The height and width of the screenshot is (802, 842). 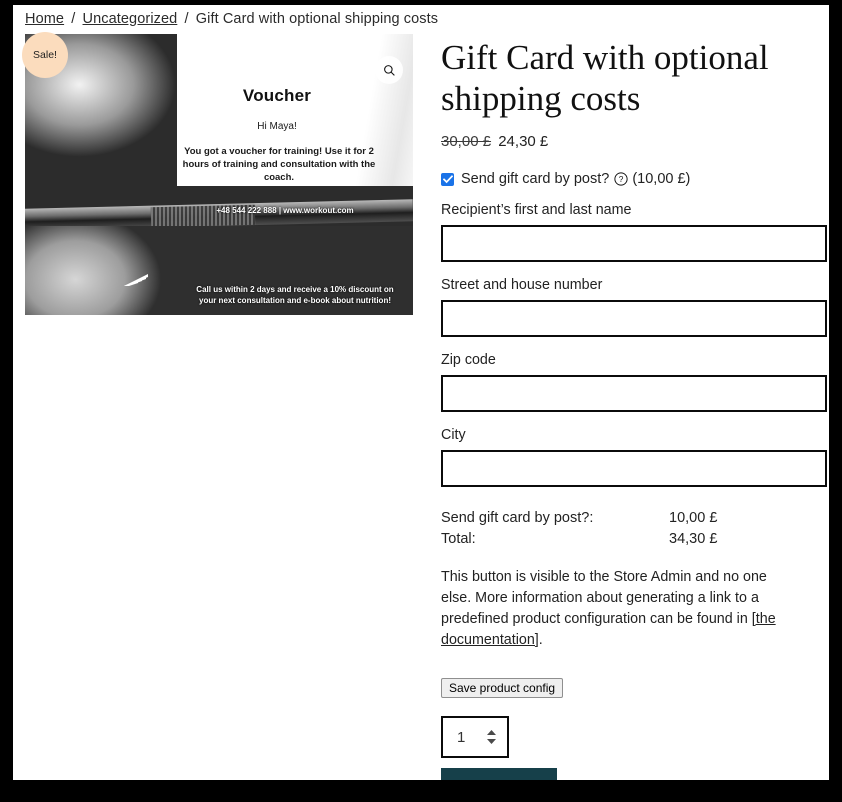 I want to click on magnifier-icon, so click(x=389, y=70).